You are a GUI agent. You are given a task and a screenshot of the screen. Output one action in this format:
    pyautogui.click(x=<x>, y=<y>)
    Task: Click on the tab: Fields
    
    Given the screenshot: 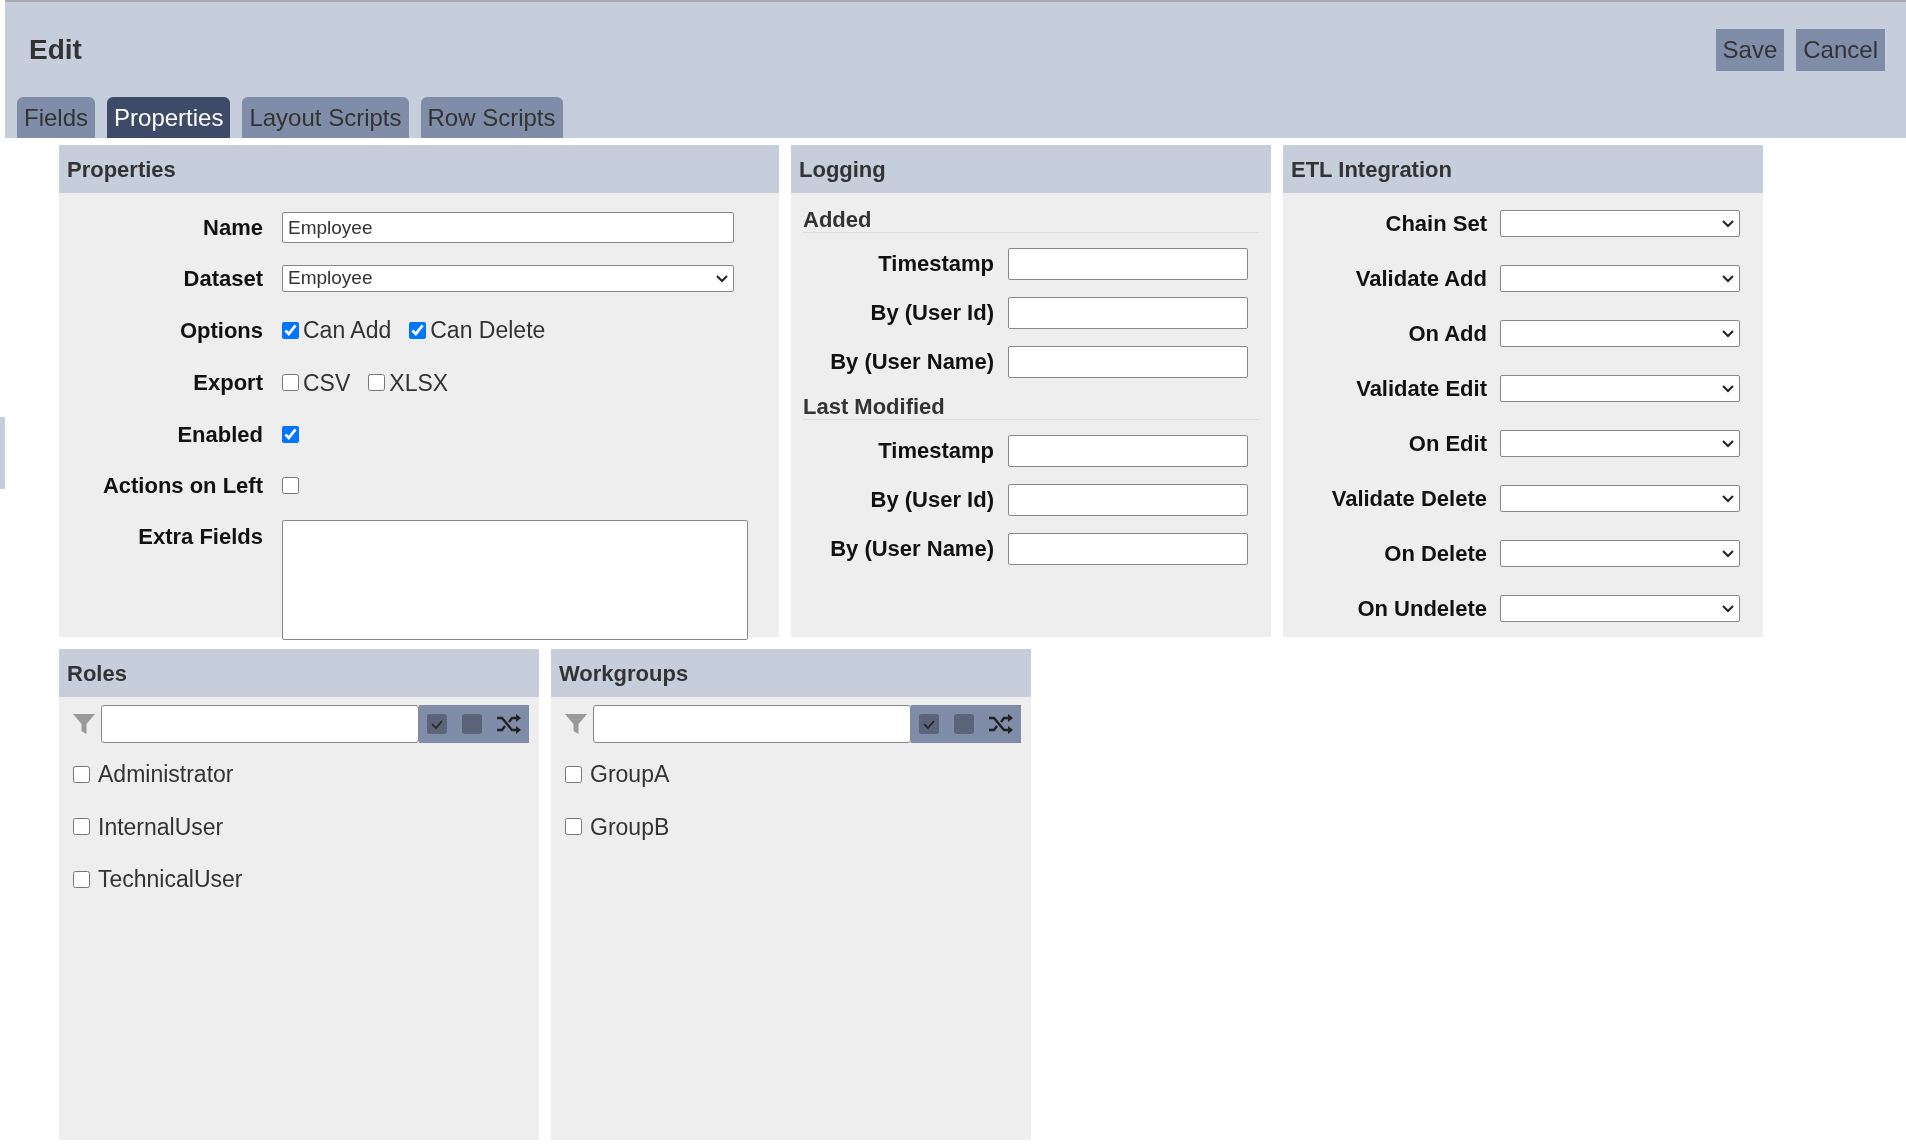 What is the action you would take?
    pyautogui.click(x=56, y=117)
    